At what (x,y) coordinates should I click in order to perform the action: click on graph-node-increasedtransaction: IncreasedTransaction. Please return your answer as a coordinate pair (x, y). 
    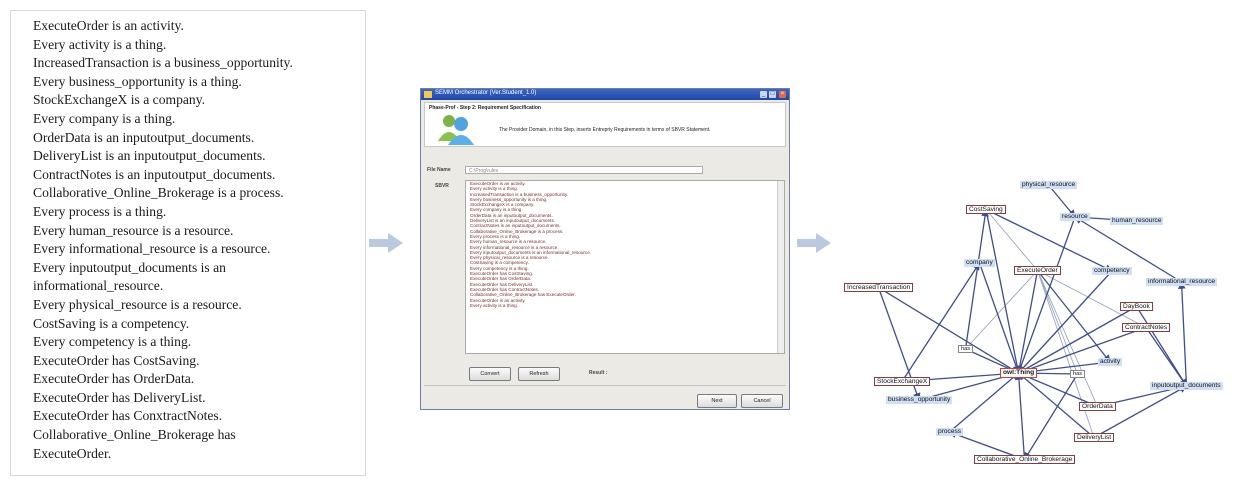
    Looking at the image, I should click on (879, 287).